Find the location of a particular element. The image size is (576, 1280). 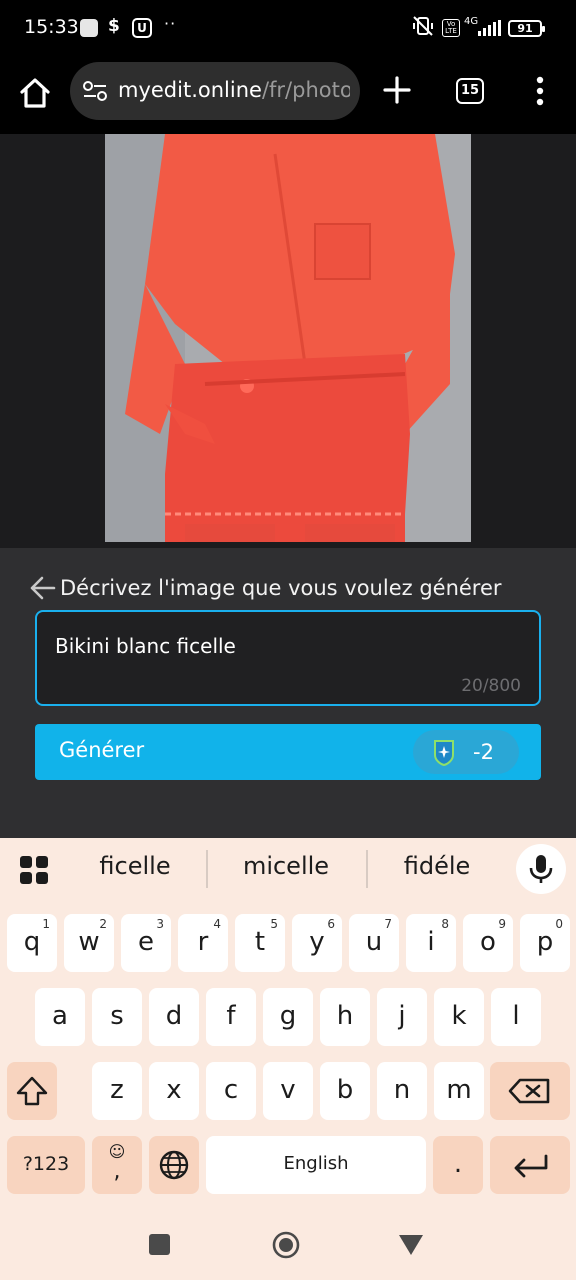

key-u: u7 is located at coordinates (374, 943).